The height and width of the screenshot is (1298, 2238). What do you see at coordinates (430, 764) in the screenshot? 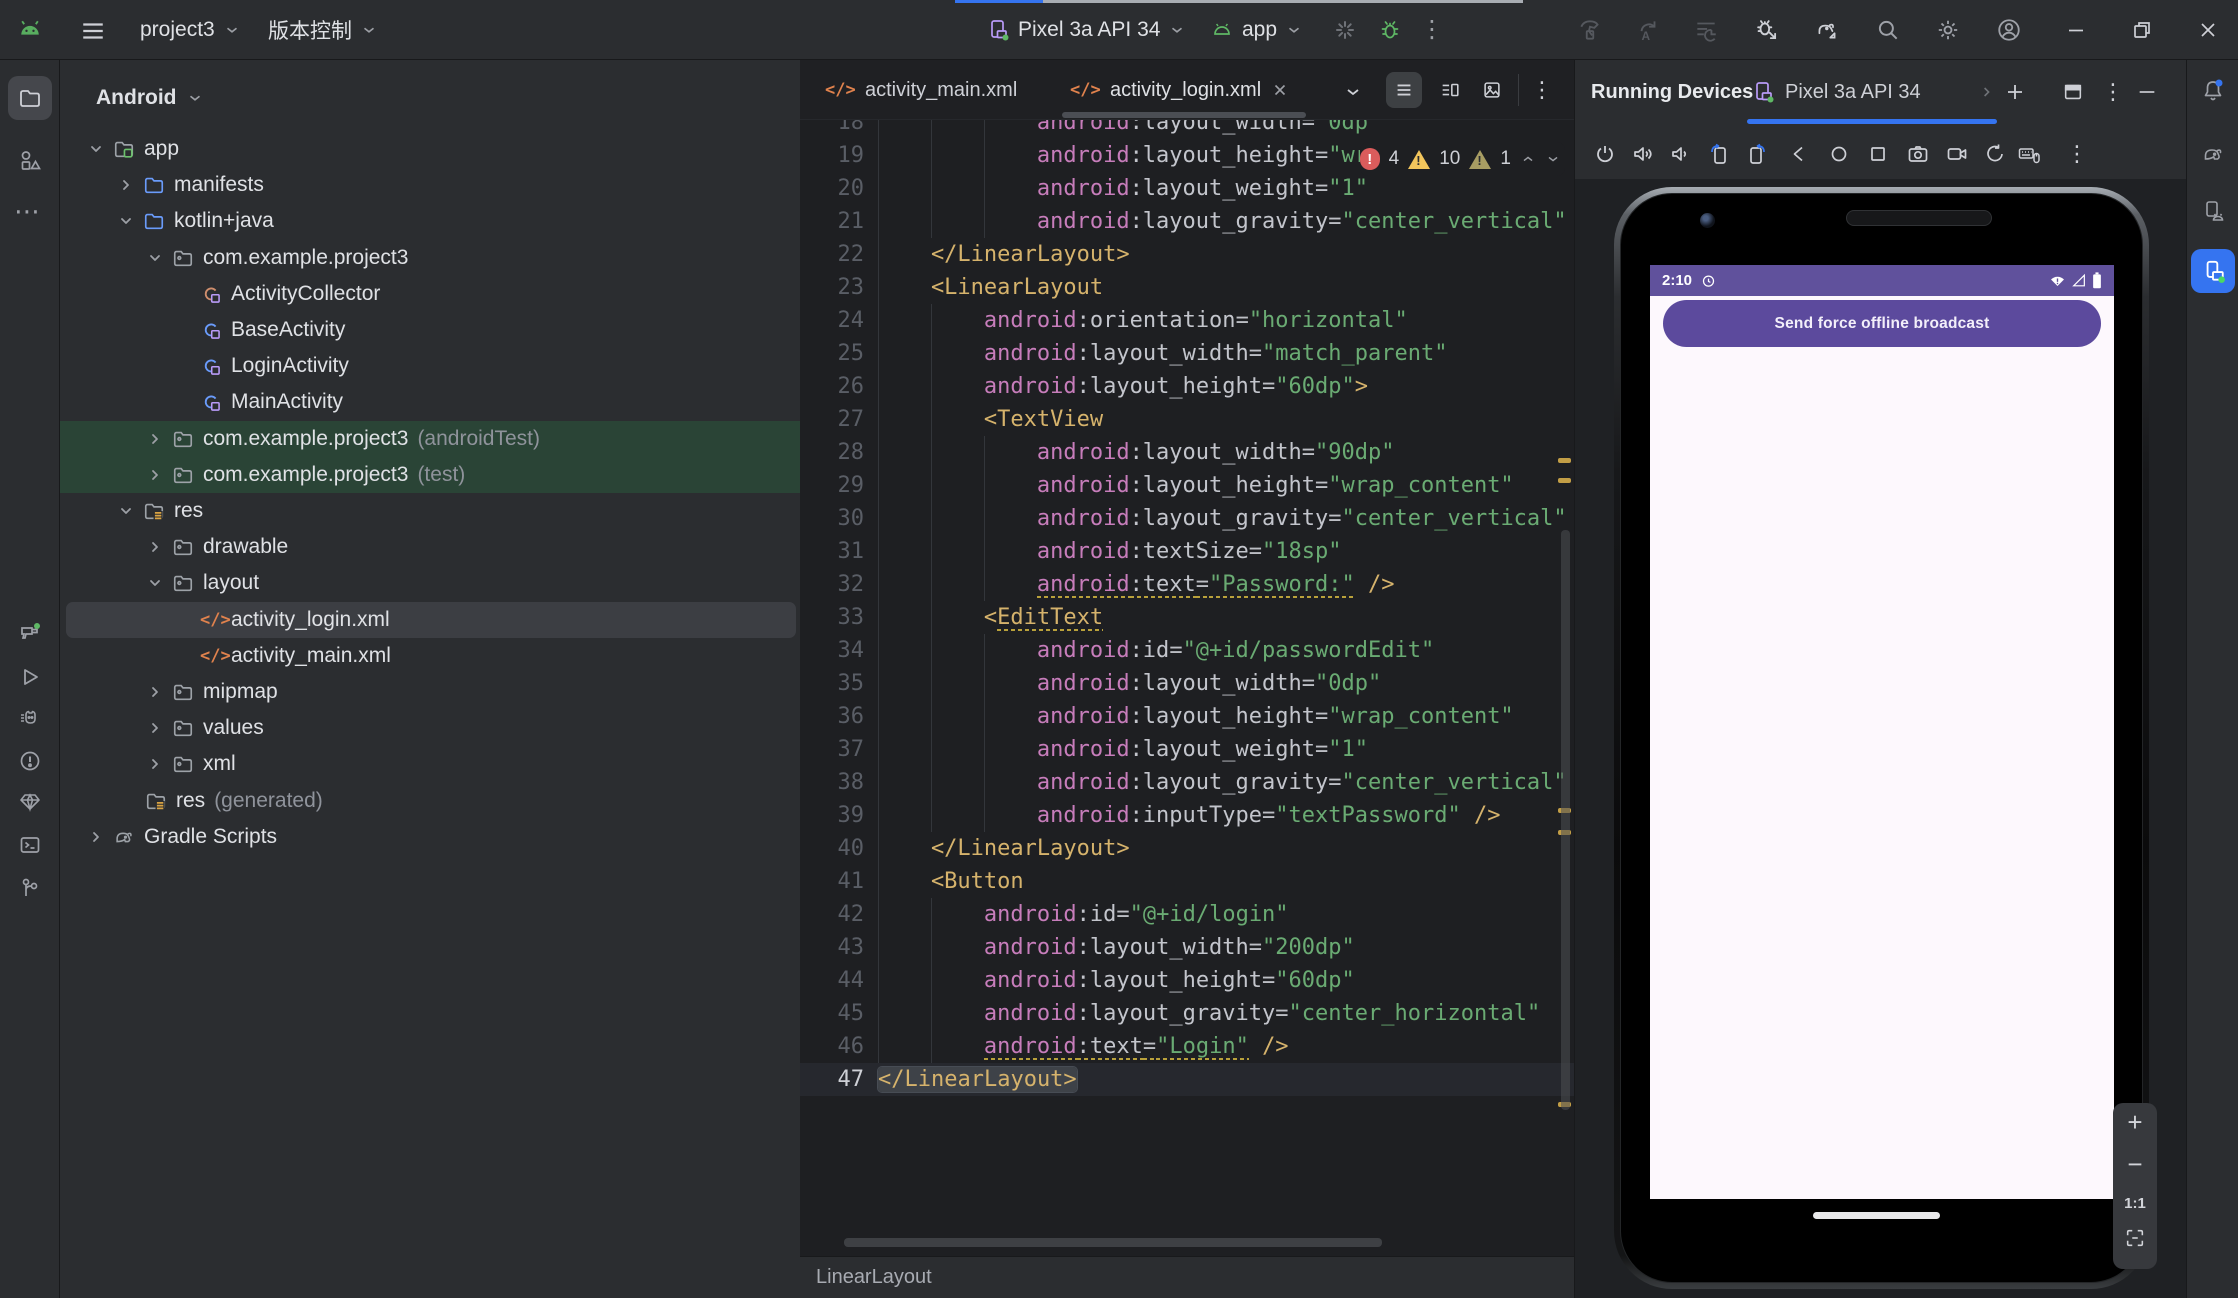
I see `tree-item: xml` at bounding box center [430, 764].